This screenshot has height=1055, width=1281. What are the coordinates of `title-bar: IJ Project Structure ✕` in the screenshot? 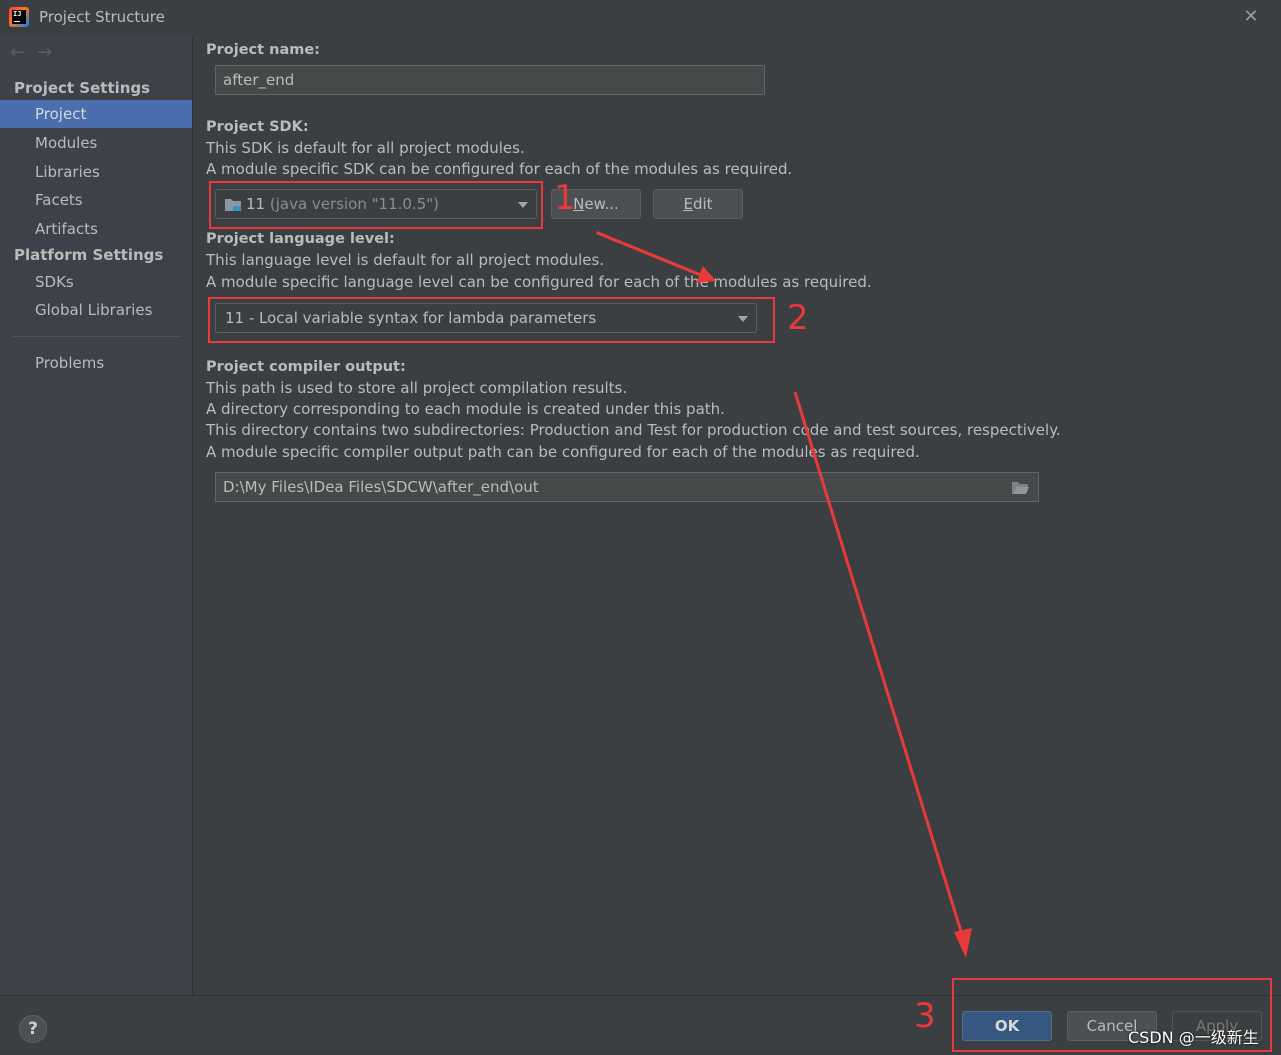 It's located at (640, 18).